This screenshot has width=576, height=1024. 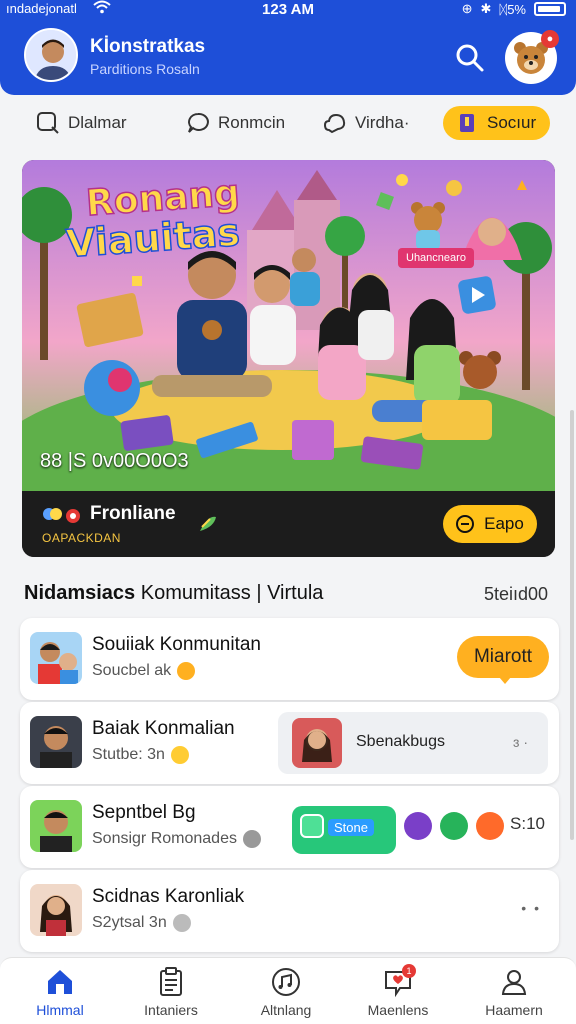 What do you see at coordinates (490, 826) in the screenshot?
I see `badge-icon` at bounding box center [490, 826].